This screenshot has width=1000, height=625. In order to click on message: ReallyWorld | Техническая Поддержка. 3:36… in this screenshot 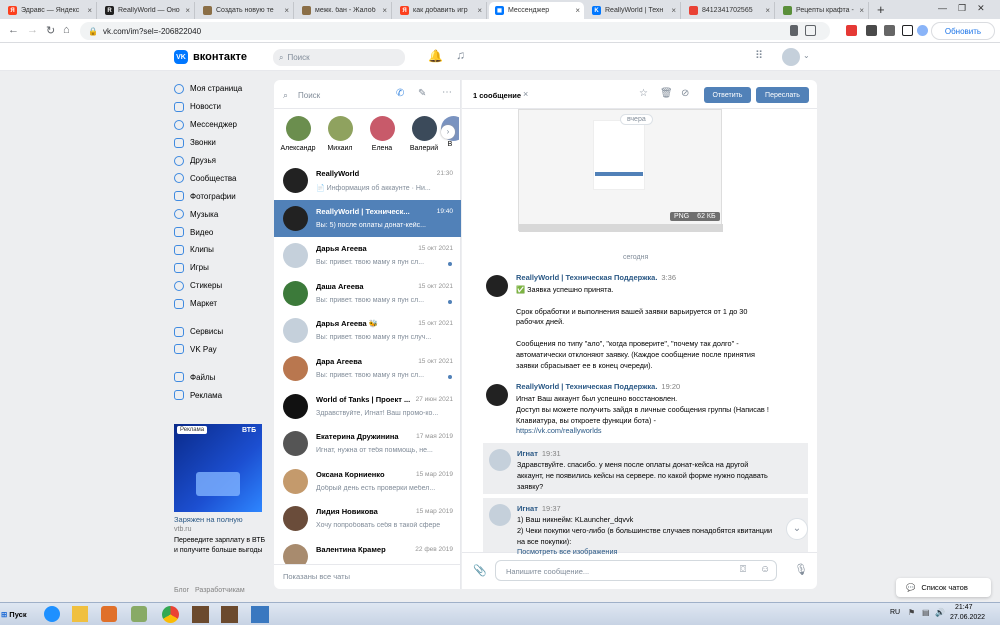, I will do `click(646, 323)`.